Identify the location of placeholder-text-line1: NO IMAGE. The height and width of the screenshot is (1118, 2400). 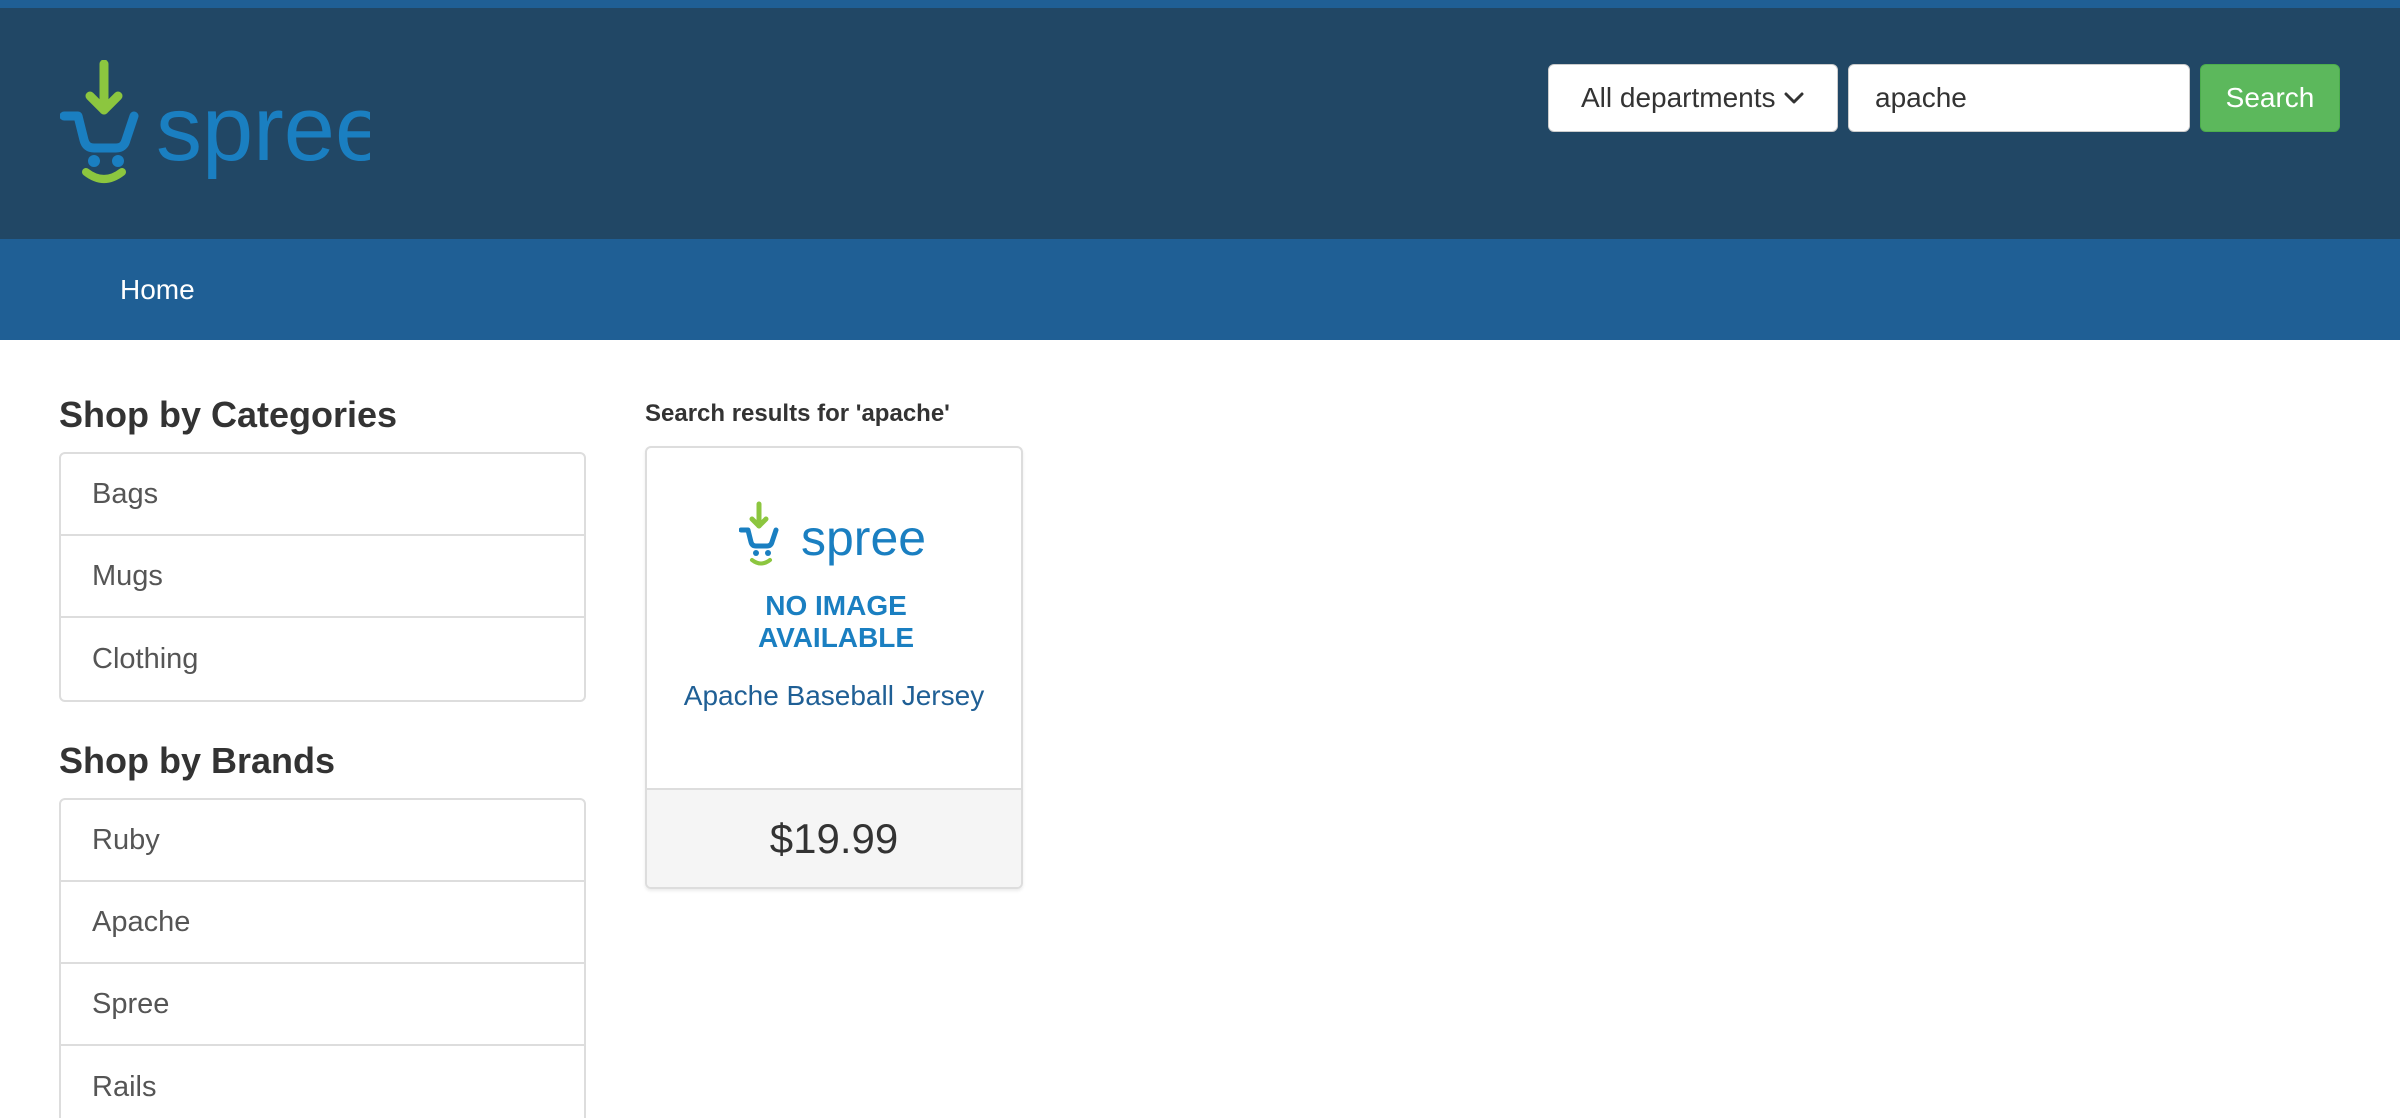
(836, 605).